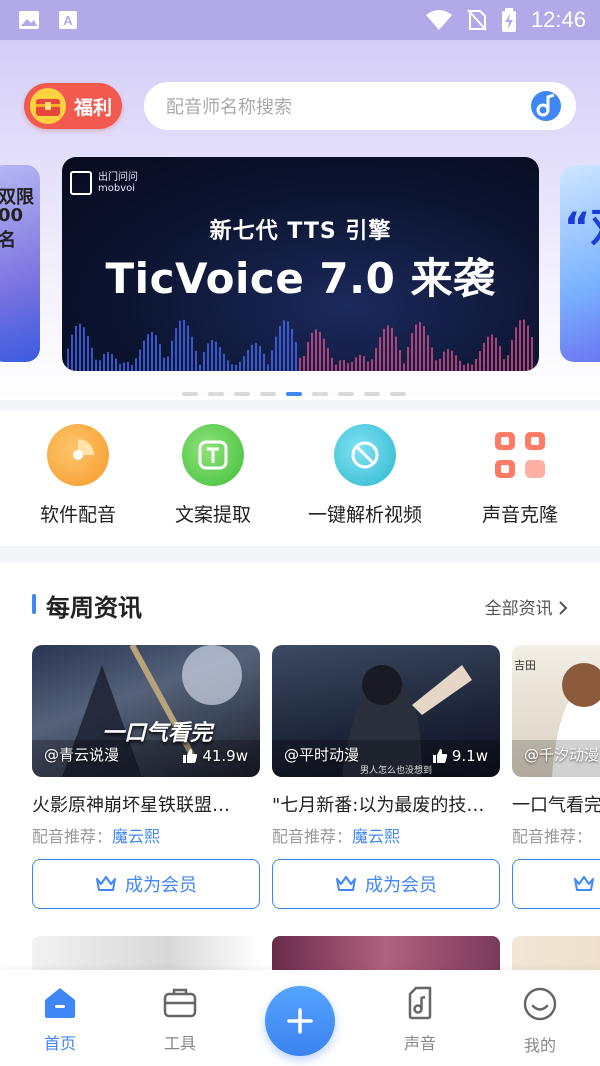  What do you see at coordinates (213, 455) in the screenshot?
I see `text-extract-icon` at bounding box center [213, 455].